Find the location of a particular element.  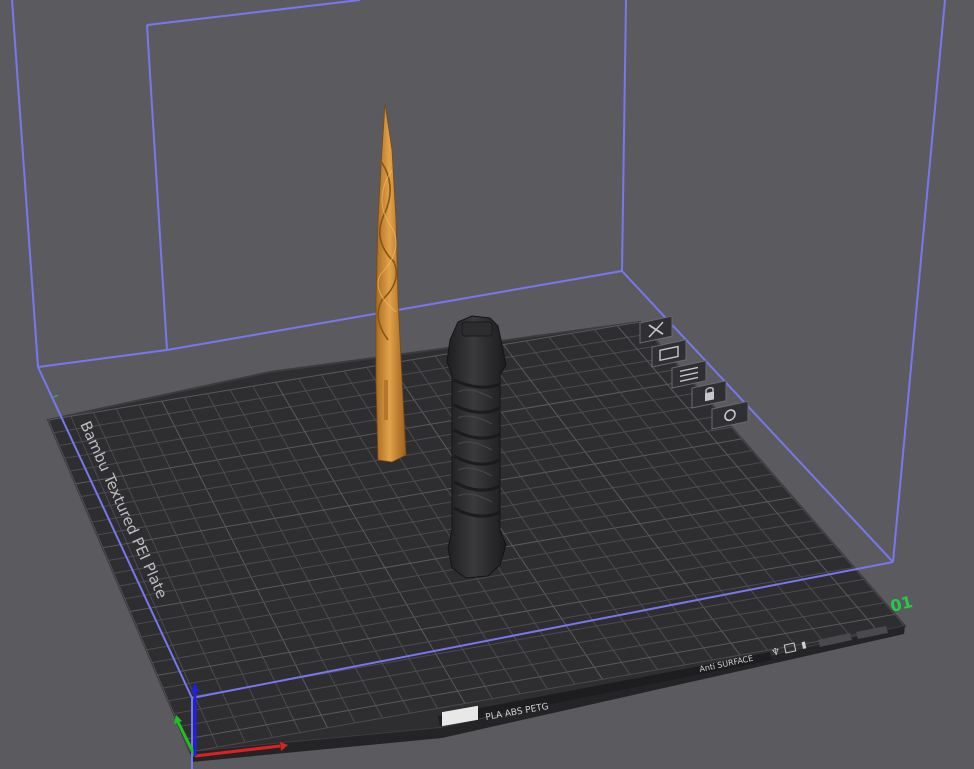

lock-plate-button is located at coordinates (709, 394).